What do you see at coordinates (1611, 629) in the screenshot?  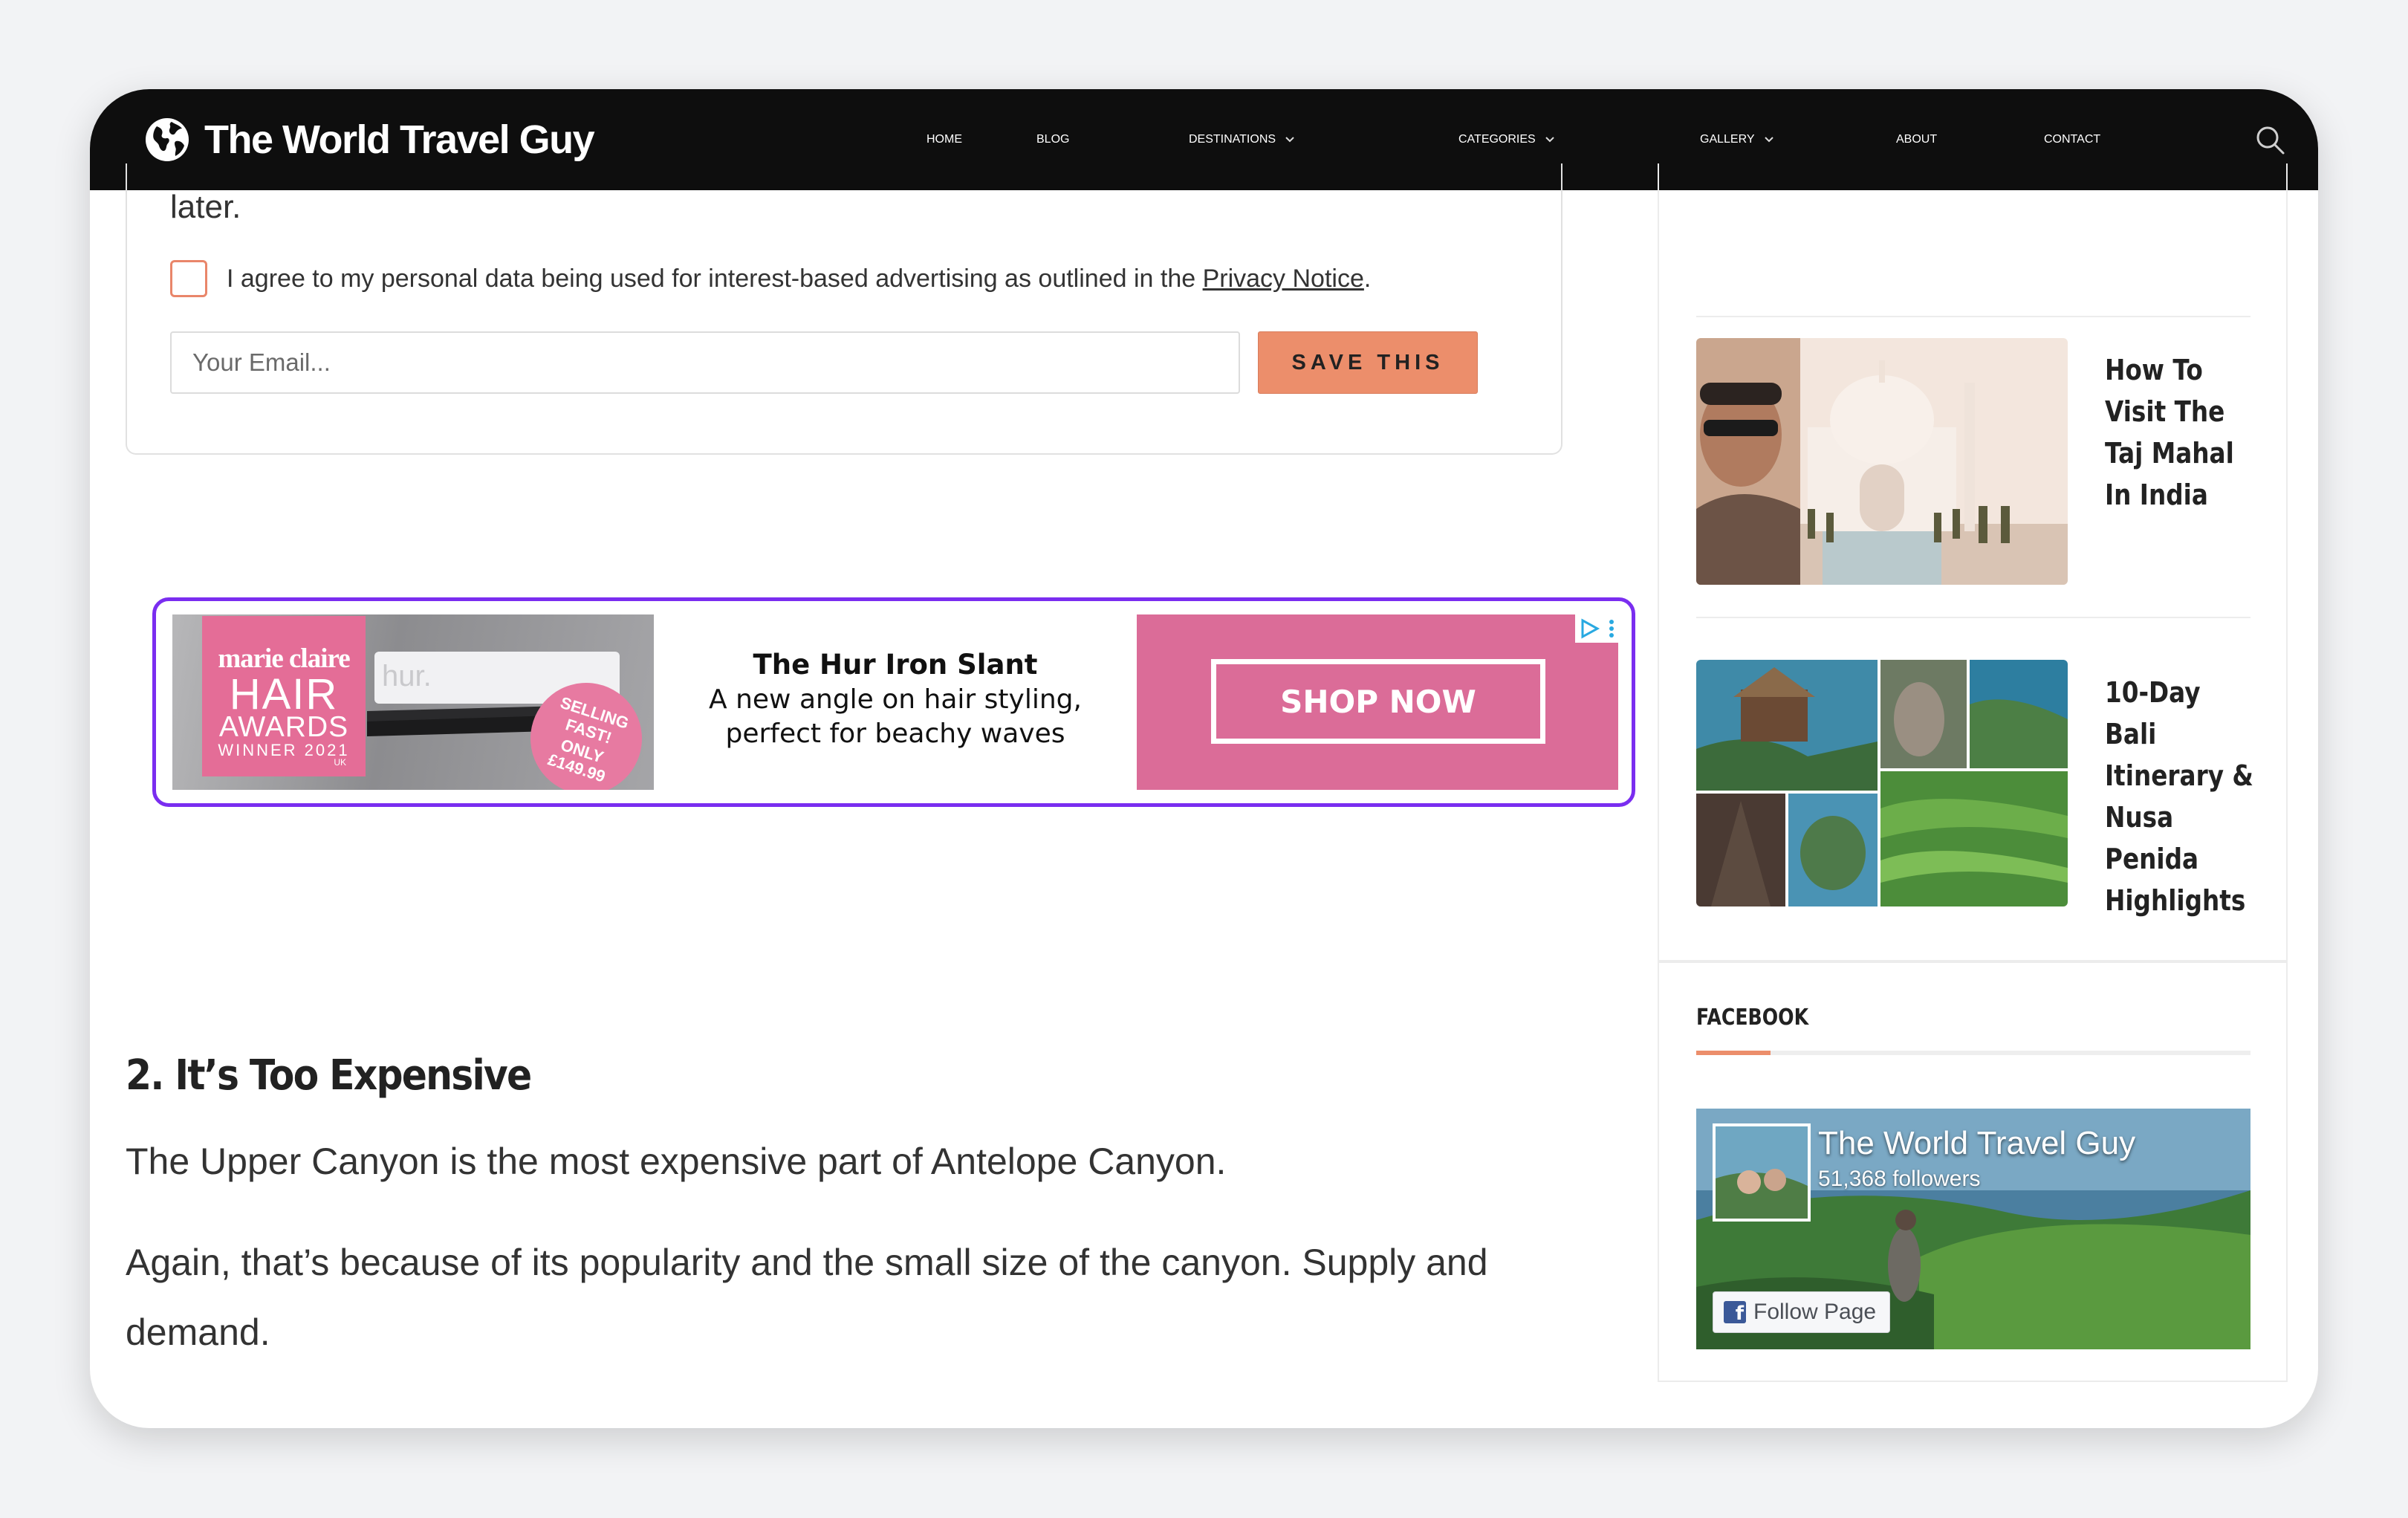 I see `more-options-icon` at bounding box center [1611, 629].